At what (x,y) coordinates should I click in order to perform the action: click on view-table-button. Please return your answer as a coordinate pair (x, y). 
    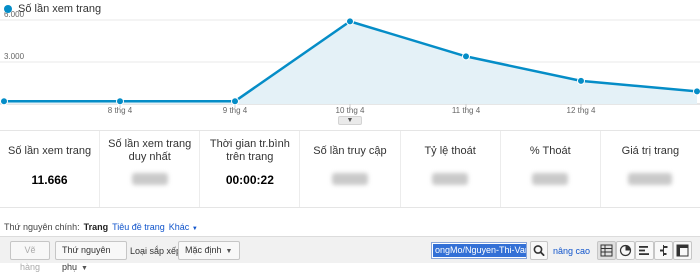
    Looking at the image, I should click on (606, 250).